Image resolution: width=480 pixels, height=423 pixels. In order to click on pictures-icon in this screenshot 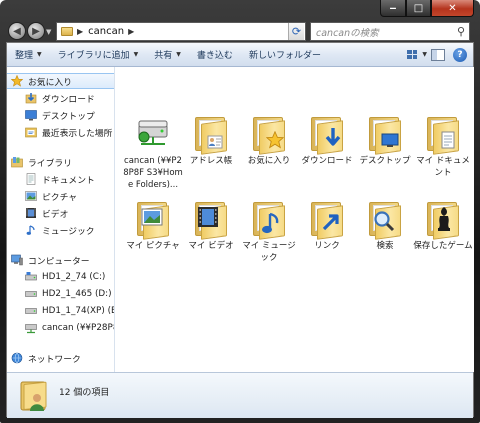, I will do `click(31, 196)`.